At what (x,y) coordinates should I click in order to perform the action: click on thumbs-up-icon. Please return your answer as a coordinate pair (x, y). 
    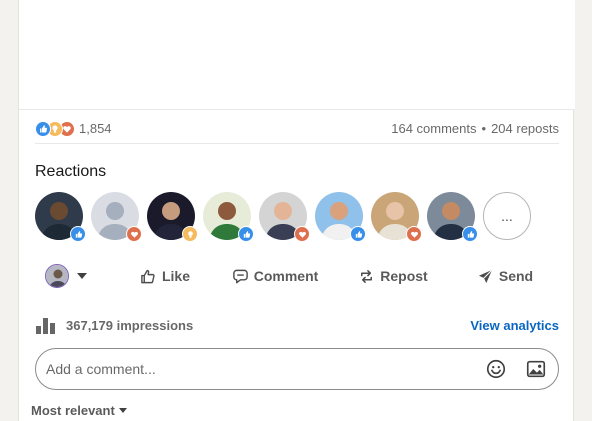
    Looking at the image, I should click on (148, 276).